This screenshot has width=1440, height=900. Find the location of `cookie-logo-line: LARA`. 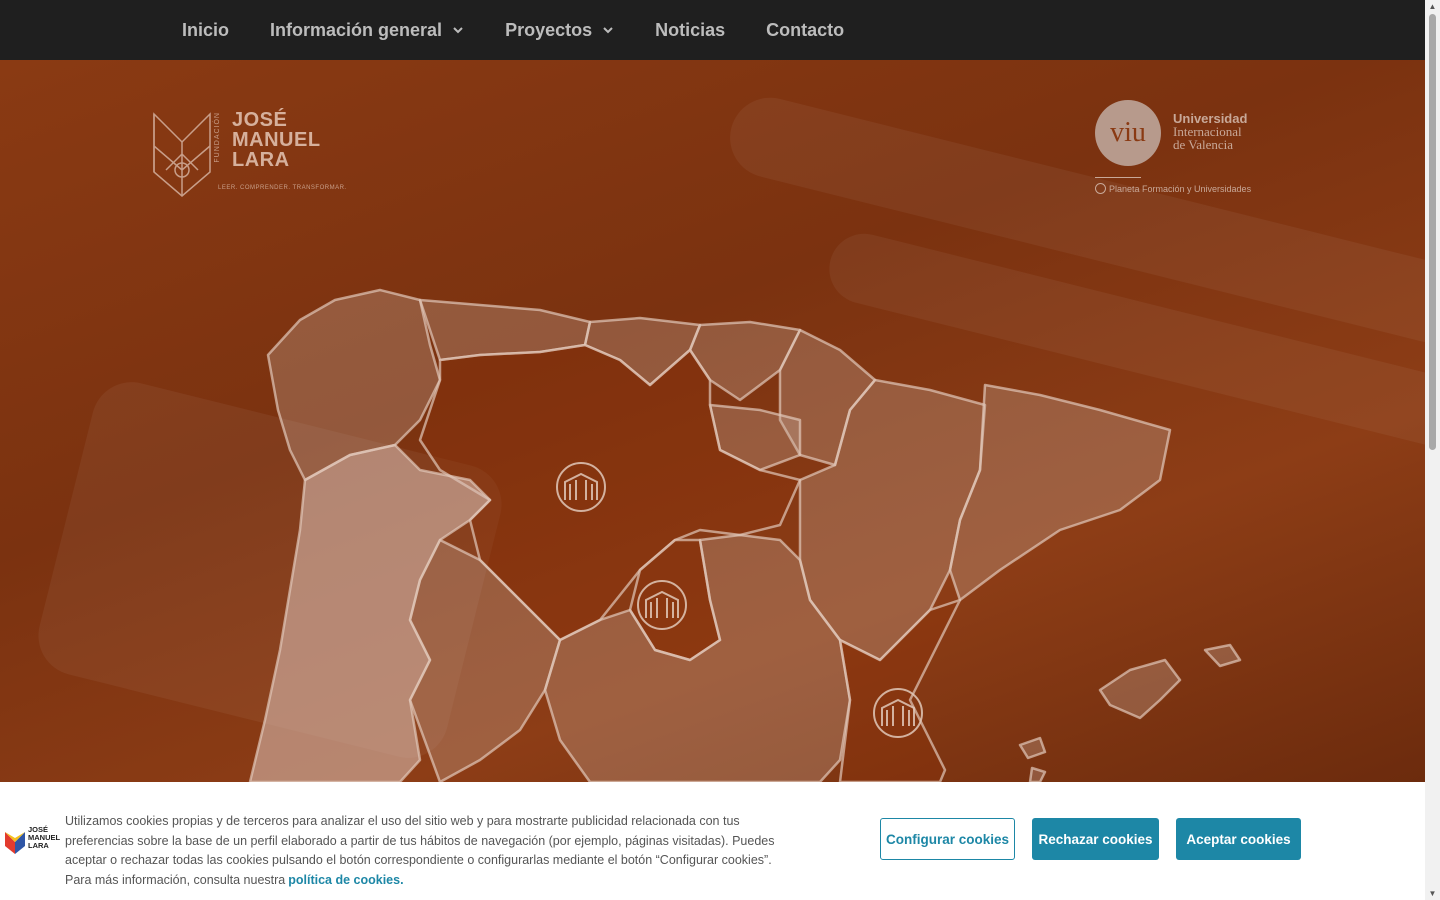

cookie-logo-line: LARA is located at coordinates (38, 845).